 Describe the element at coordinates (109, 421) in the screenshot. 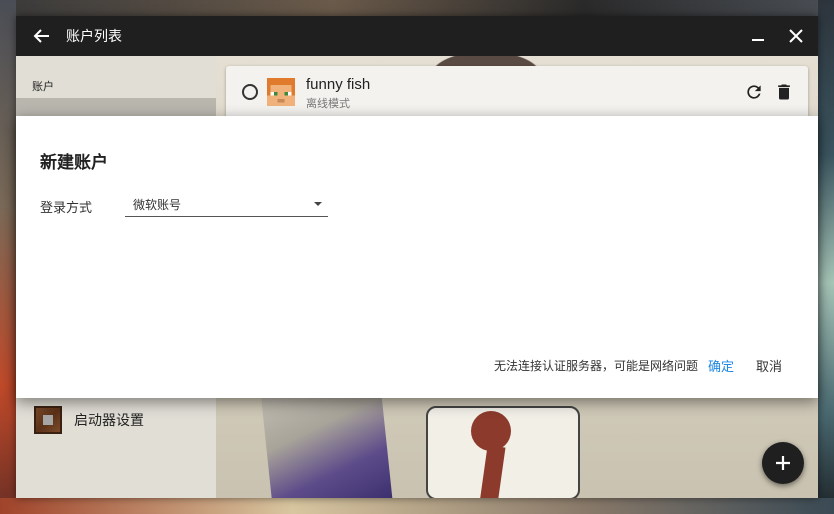

I see `sidebar-item-label: 启动器设置` at that location.